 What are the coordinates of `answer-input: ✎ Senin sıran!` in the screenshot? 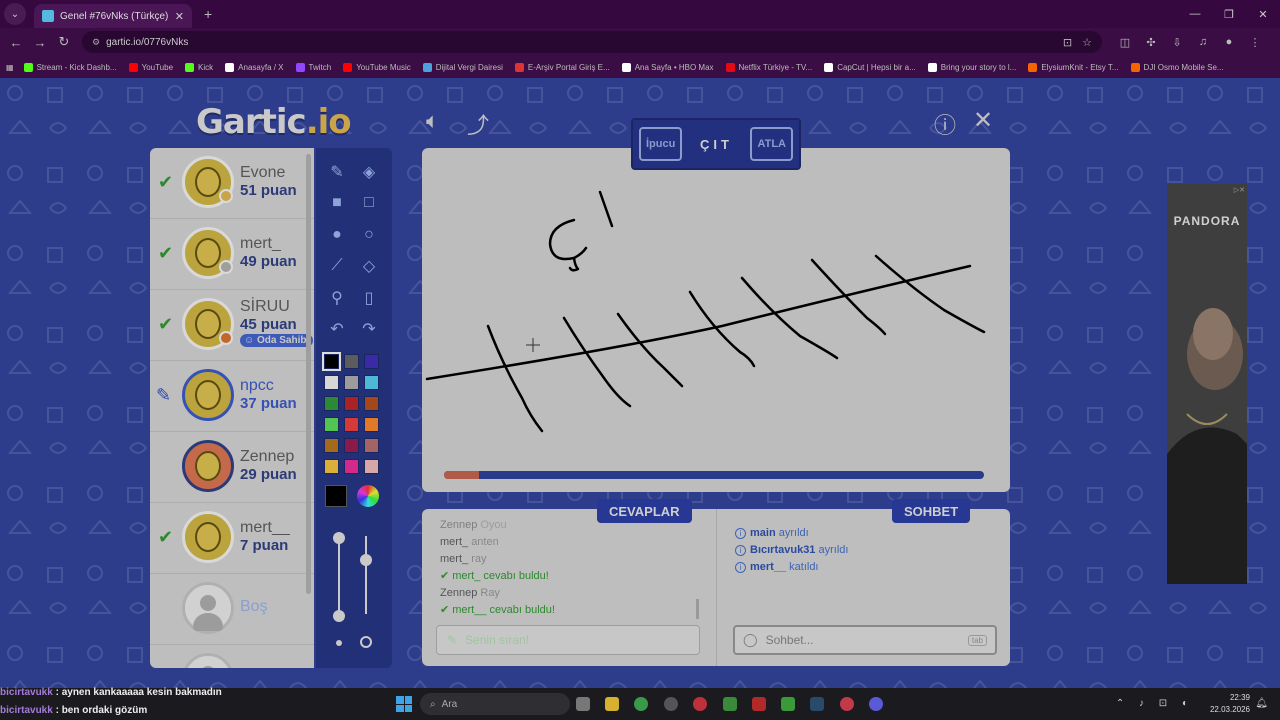 It's located at (568, 640).